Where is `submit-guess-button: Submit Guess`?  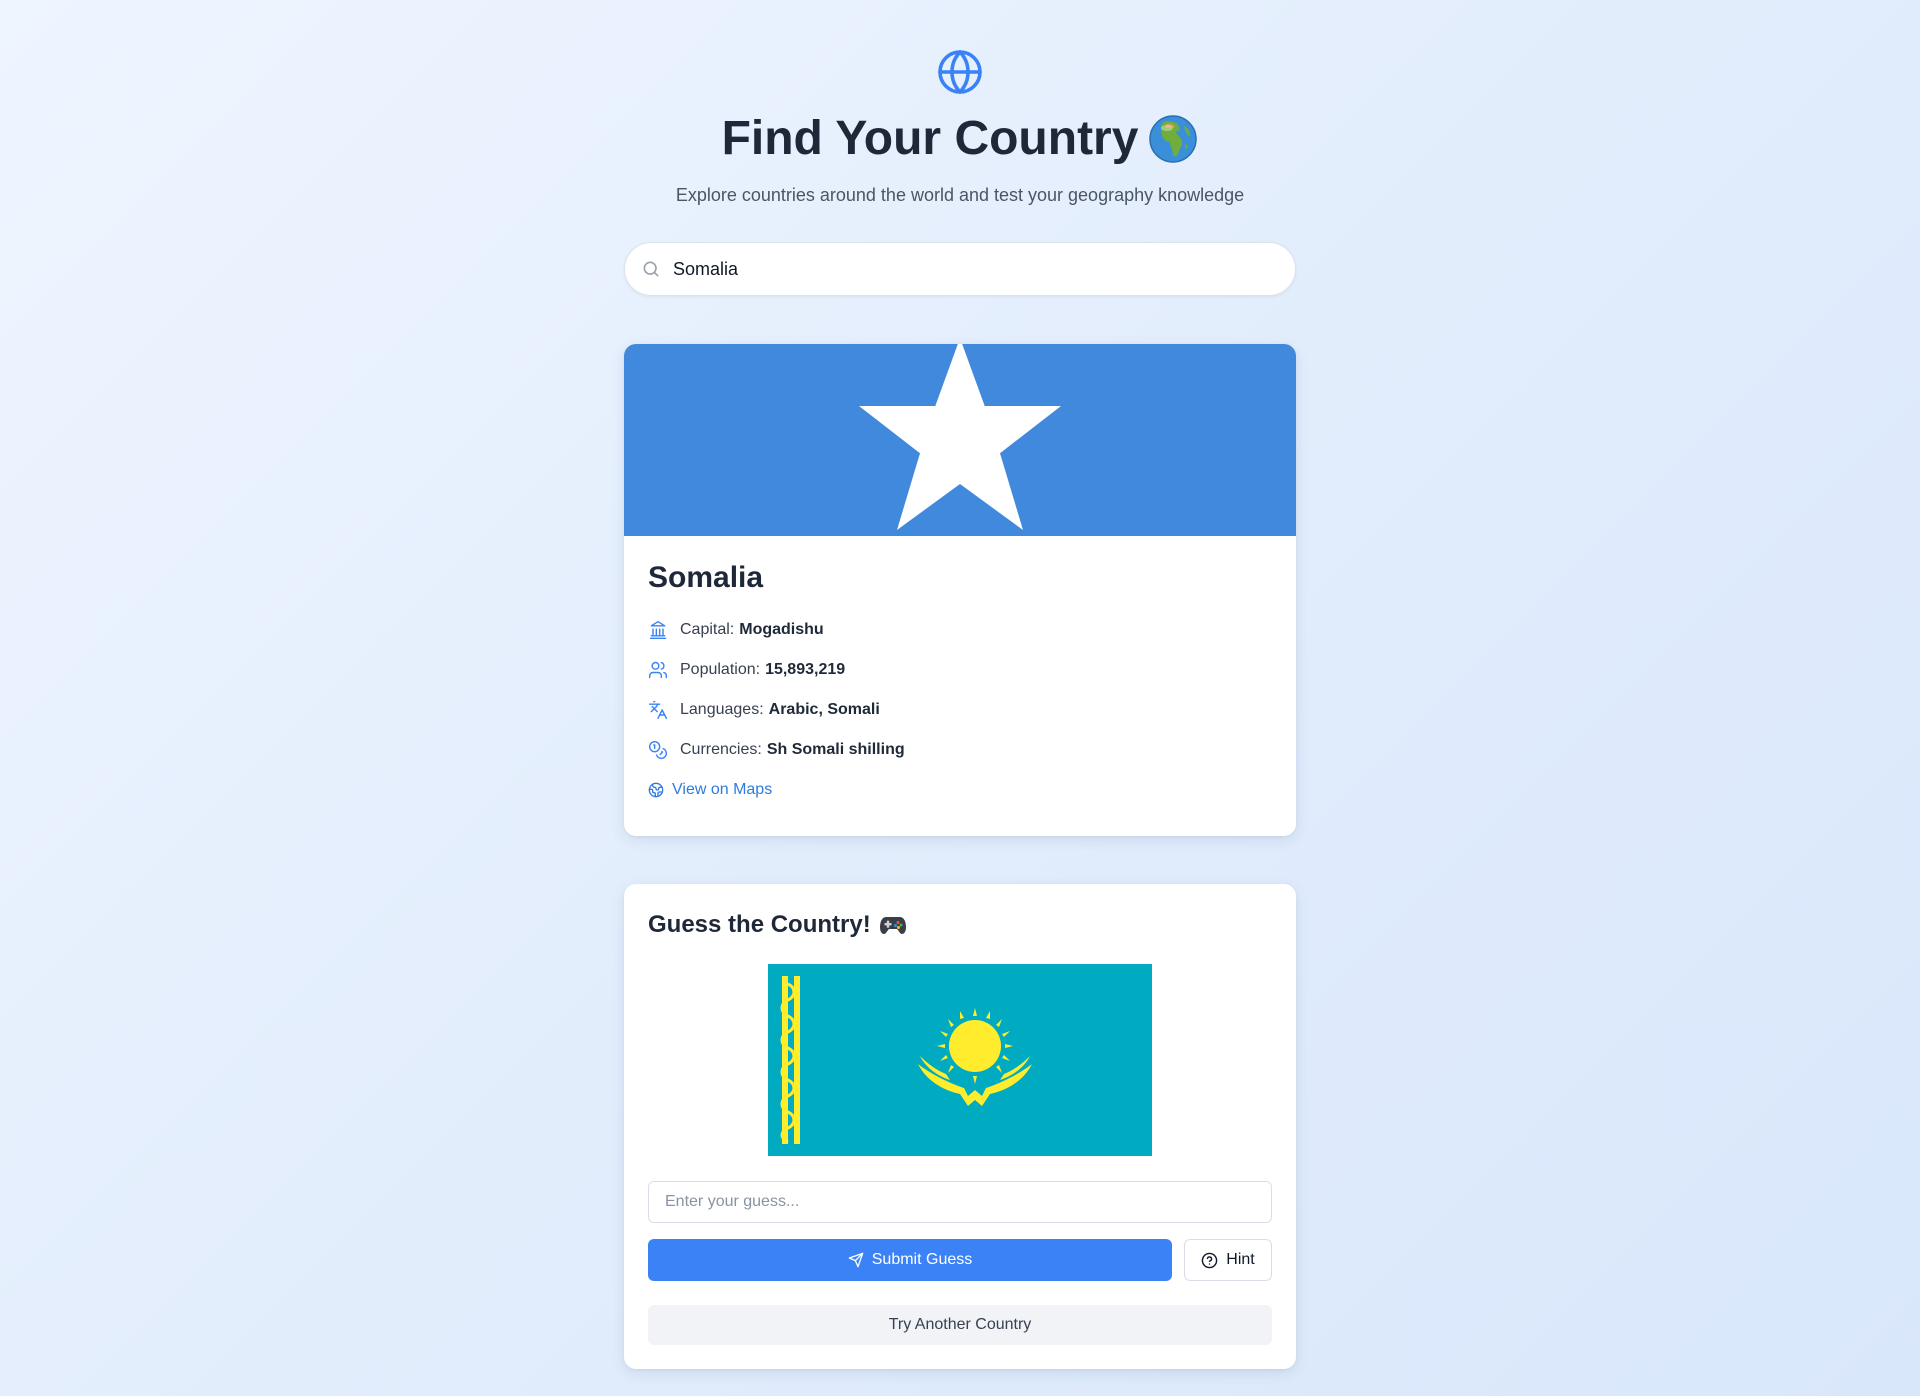 submit-guess-button: Submit Guess is located at coordinates (910, 1260).